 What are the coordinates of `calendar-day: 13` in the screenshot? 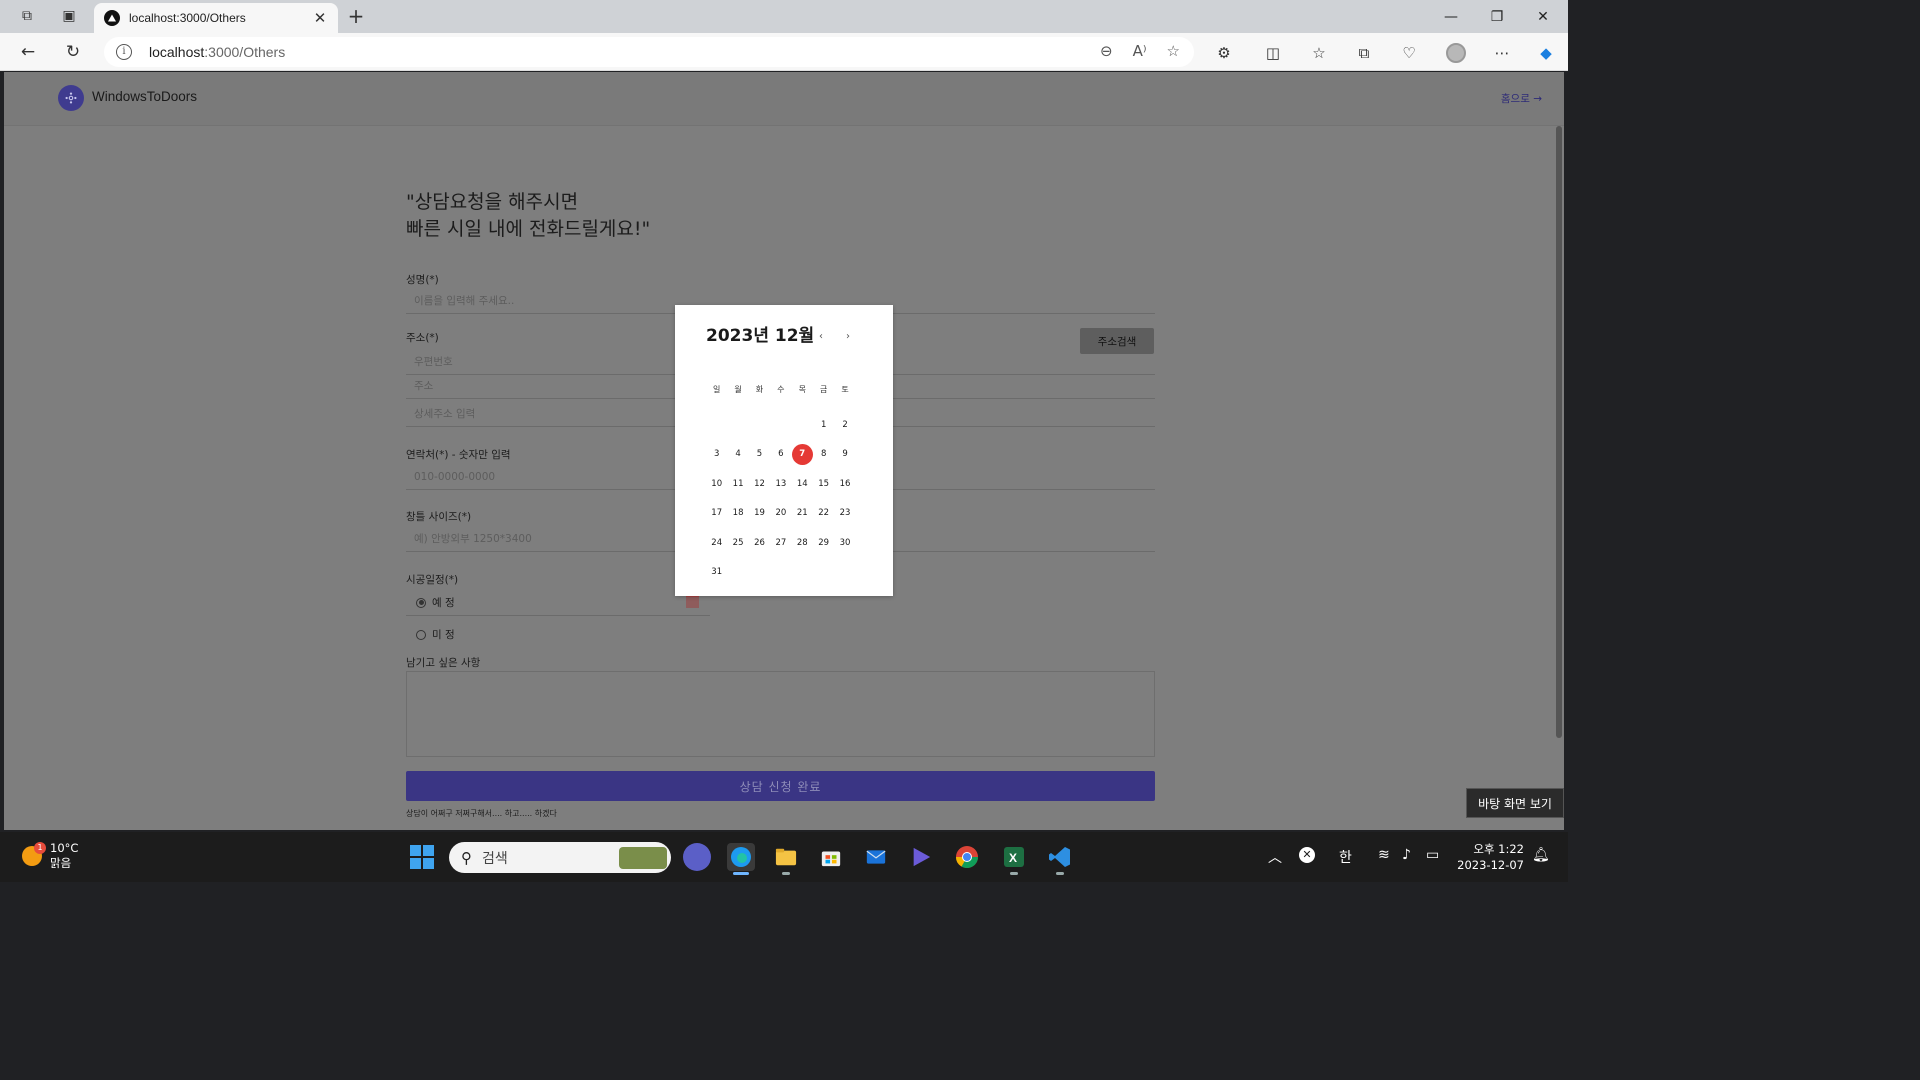 It's located at (780, 483).